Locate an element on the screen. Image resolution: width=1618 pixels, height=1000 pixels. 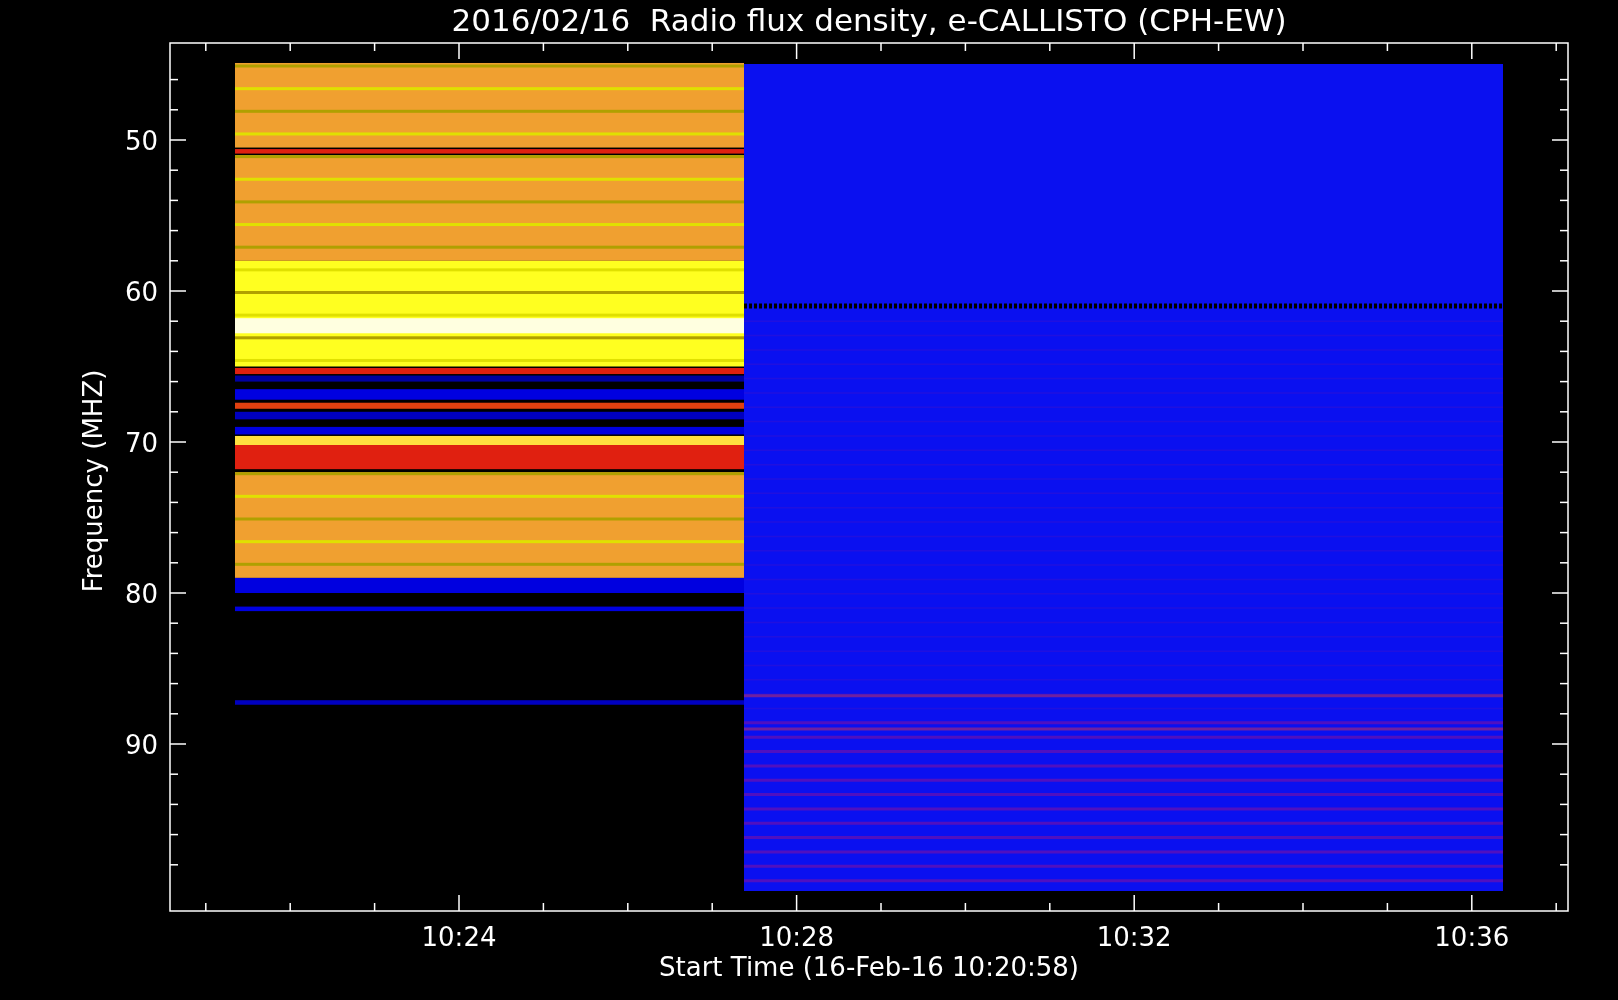
y-axis-label: Frequency (MHZ) is located at coordinates (93, 481).